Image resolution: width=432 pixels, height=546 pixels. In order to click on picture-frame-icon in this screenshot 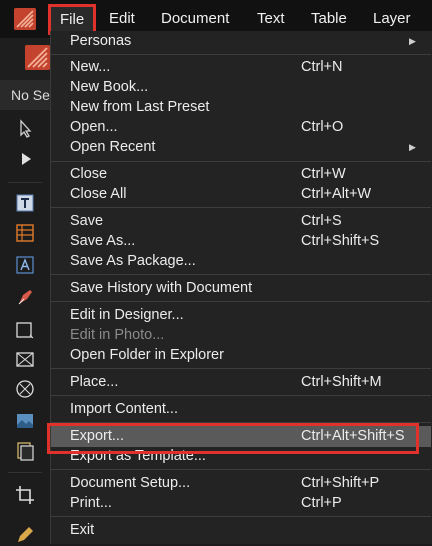, I will do `click(25, 359)`.